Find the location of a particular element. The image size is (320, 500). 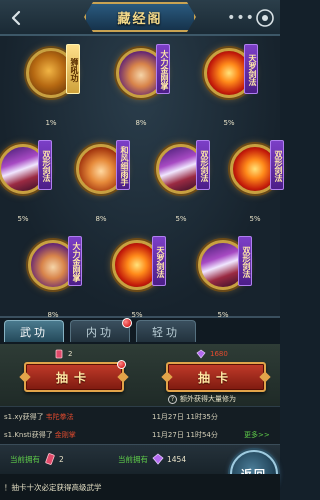

page-title: 藏经阁 is located at coordinates (140, 19).